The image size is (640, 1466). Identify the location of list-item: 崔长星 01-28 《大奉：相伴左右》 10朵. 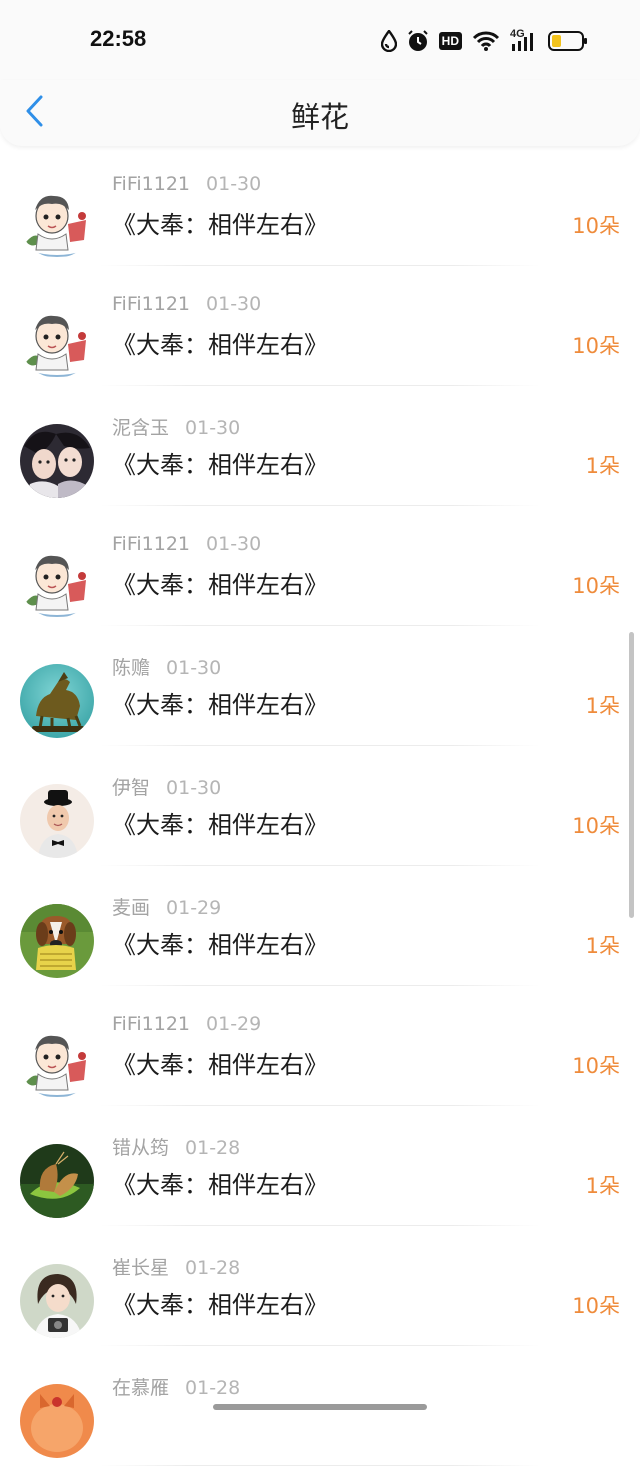
(320, 1286).